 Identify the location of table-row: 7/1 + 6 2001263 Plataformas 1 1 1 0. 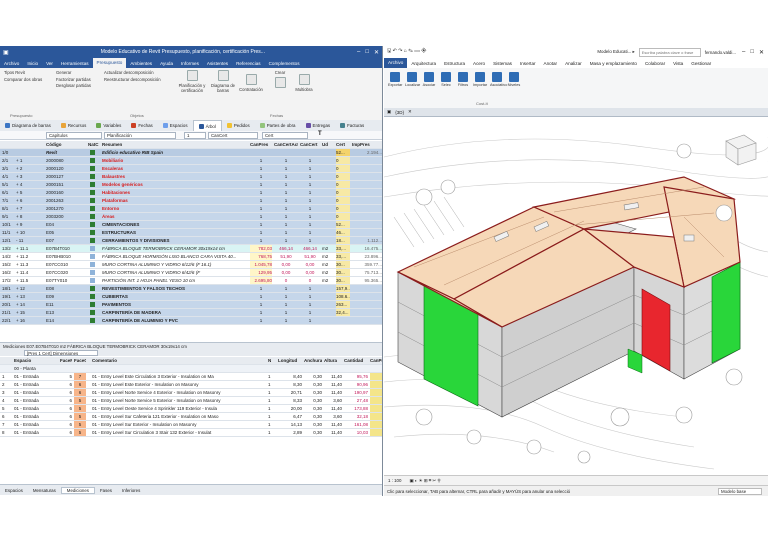
(191, 201).